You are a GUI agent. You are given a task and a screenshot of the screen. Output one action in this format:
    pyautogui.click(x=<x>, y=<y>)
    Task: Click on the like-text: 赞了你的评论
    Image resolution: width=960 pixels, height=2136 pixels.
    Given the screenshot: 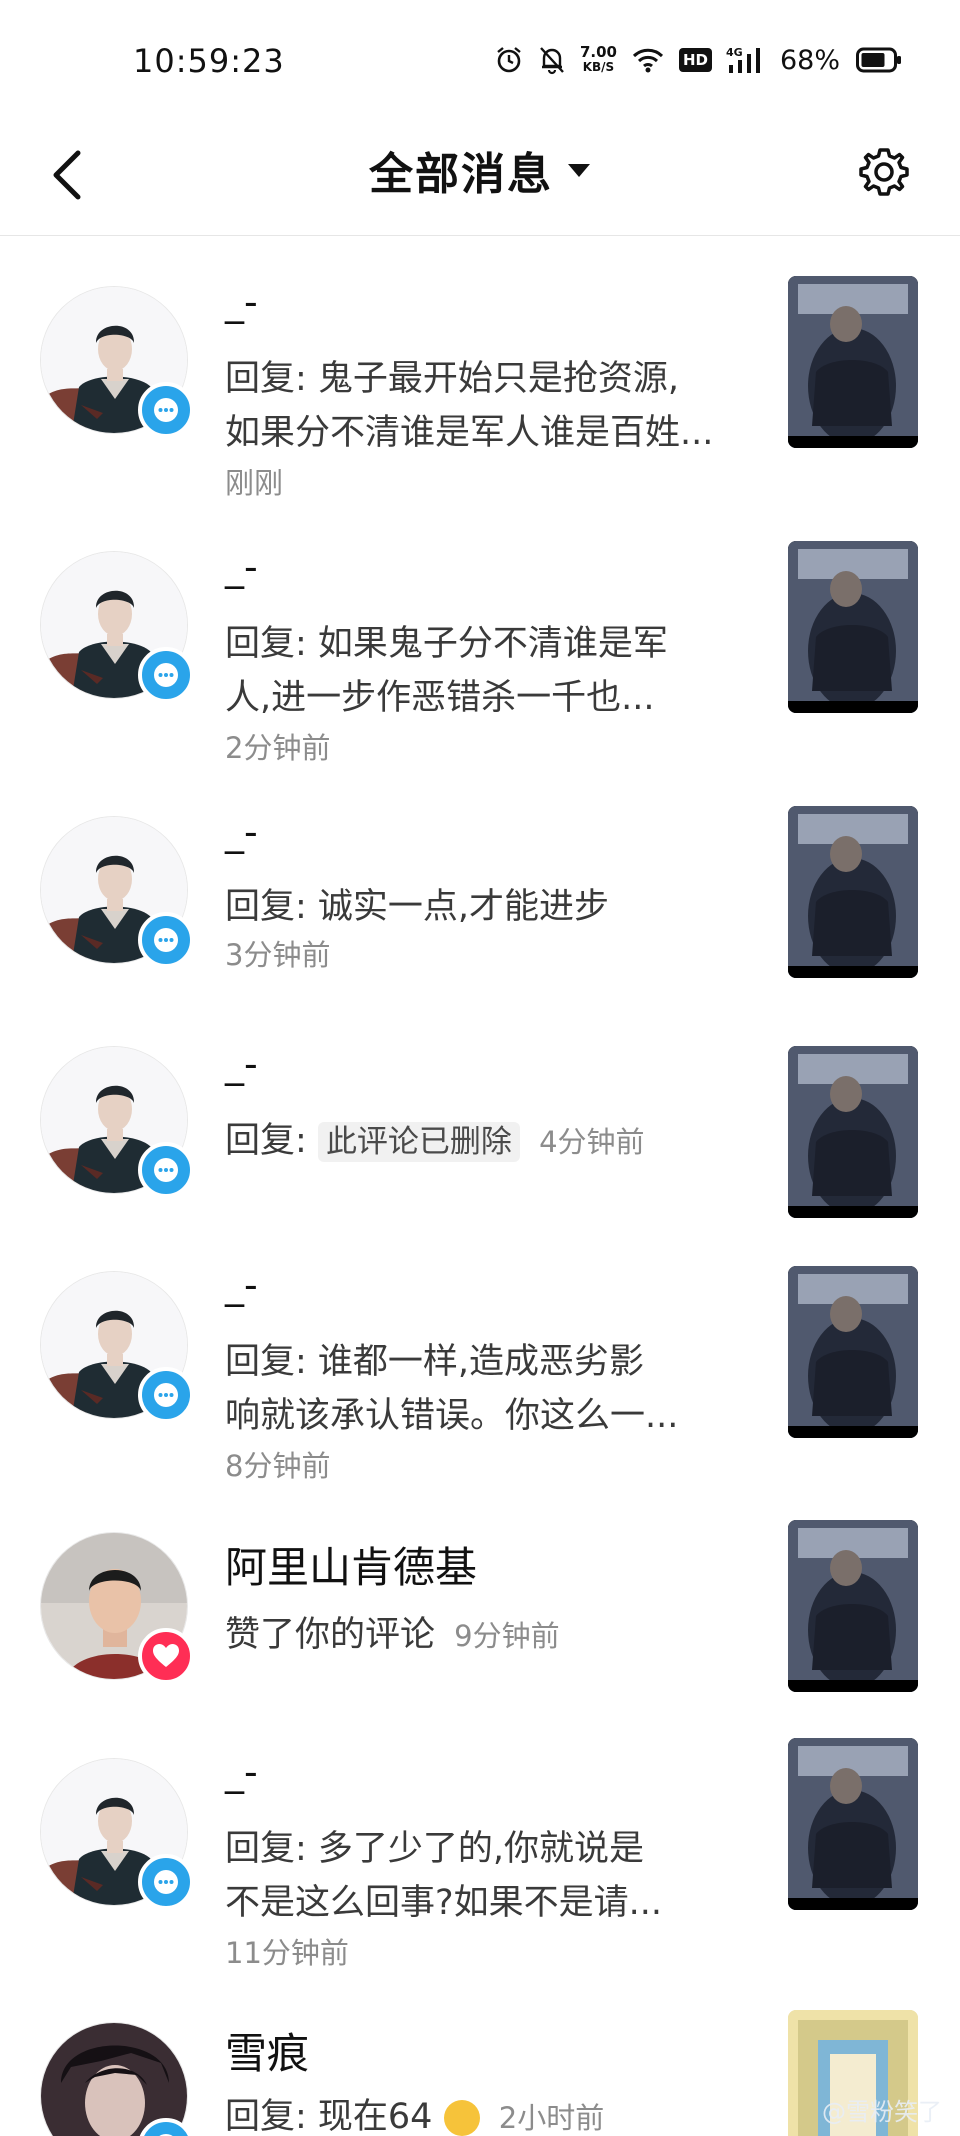 What is the action you would take?
    pyautogui.click(x=330, y=1635)
    